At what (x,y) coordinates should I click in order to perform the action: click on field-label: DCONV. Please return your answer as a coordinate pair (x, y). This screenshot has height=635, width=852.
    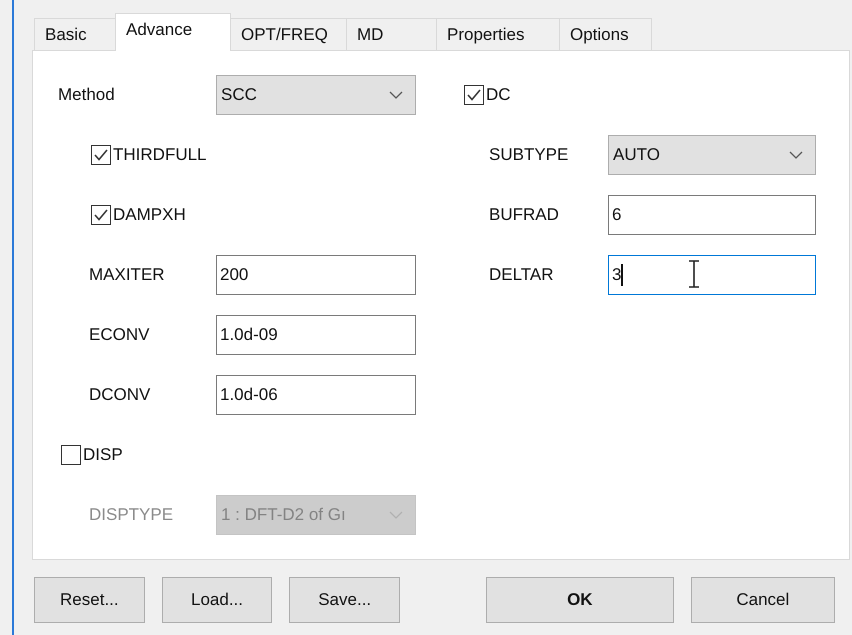
    Looking at the image, I should click on (120, 395).